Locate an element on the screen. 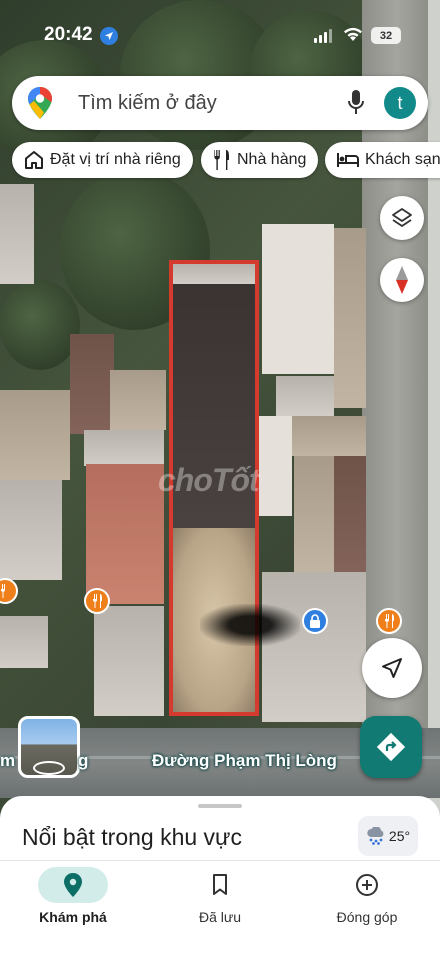 The image size is (440, 960). layers-icon is located at coordinates (402, 217).